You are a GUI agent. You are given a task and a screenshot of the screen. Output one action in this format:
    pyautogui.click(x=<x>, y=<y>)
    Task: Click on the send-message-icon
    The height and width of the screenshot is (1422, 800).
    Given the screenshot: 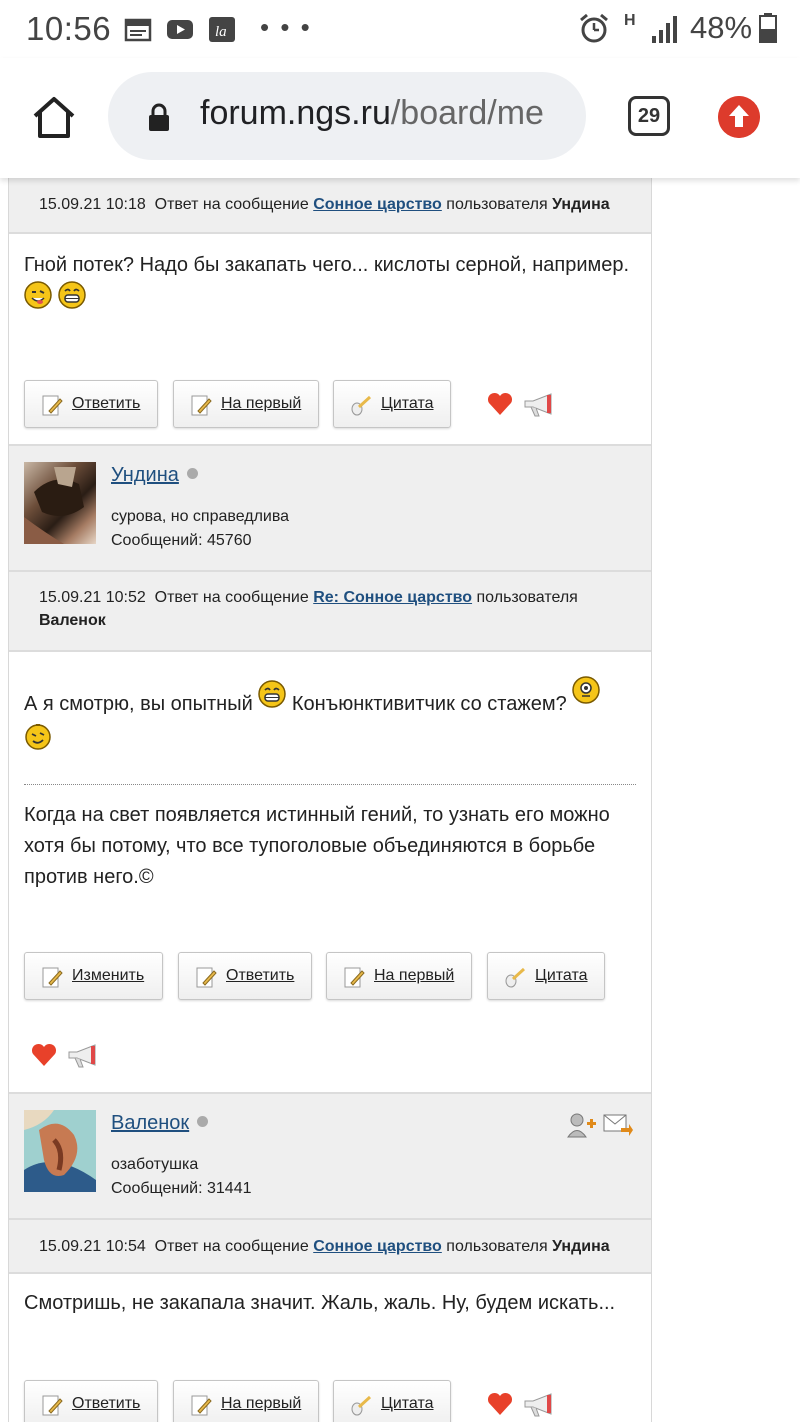 What is the action you would take?
    pyautogui.click(x=618, y=1125)
    